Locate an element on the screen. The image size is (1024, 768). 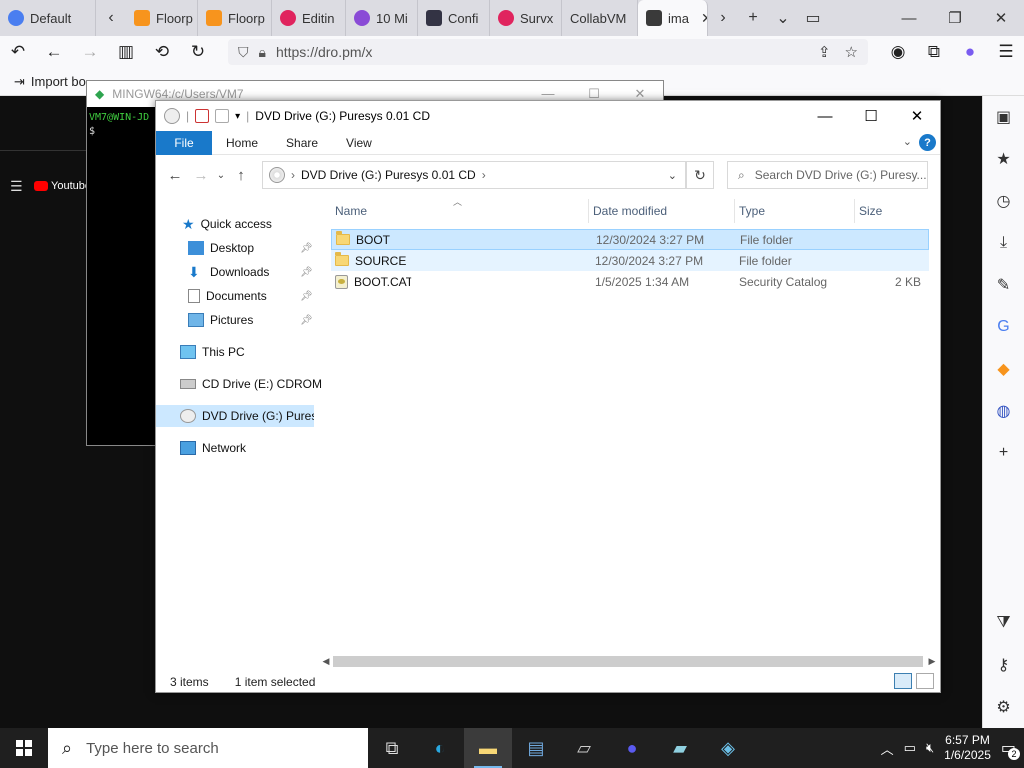
ribbon-tab-file: File is located at coordinates (184, 142).